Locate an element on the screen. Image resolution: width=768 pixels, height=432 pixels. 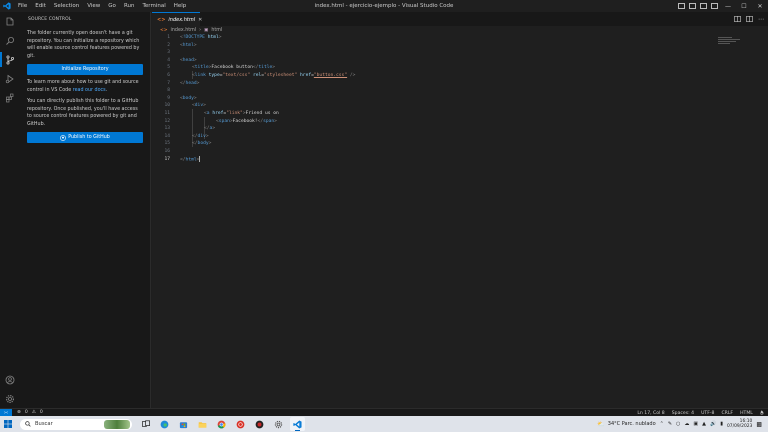
open-preview-icon is located at coordinates (737, 19).